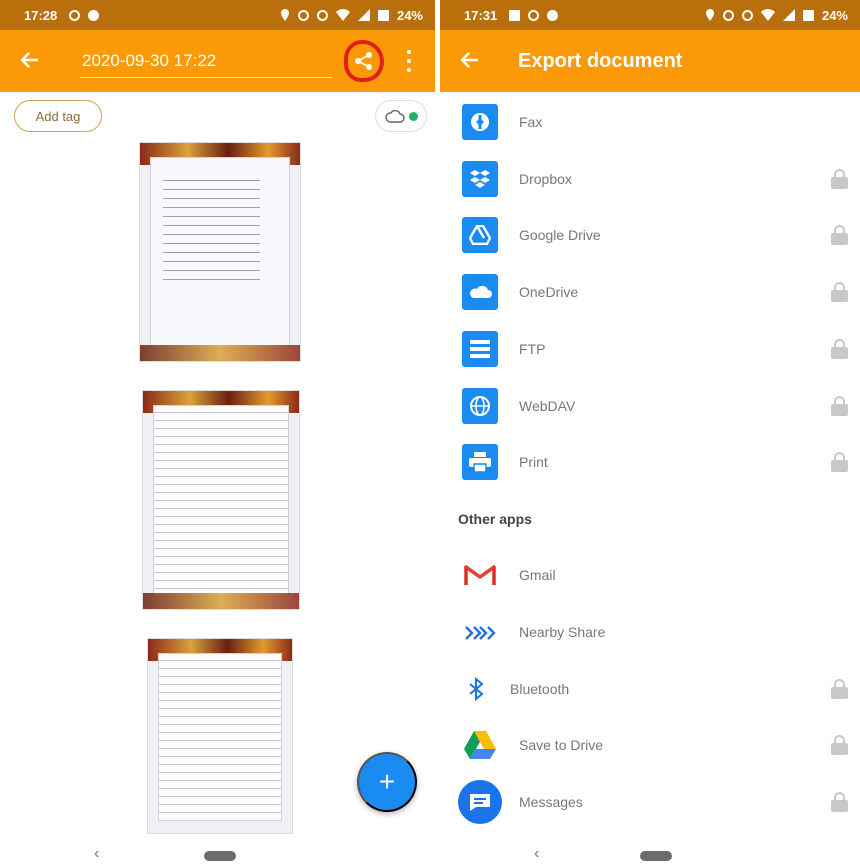 This screenshot has height=867, width=860. What do you see at coordinates (650, 745) in the screenshot?
I see `app-item-save-to-drive: Save to Drive` at bounding box center [650, 745].